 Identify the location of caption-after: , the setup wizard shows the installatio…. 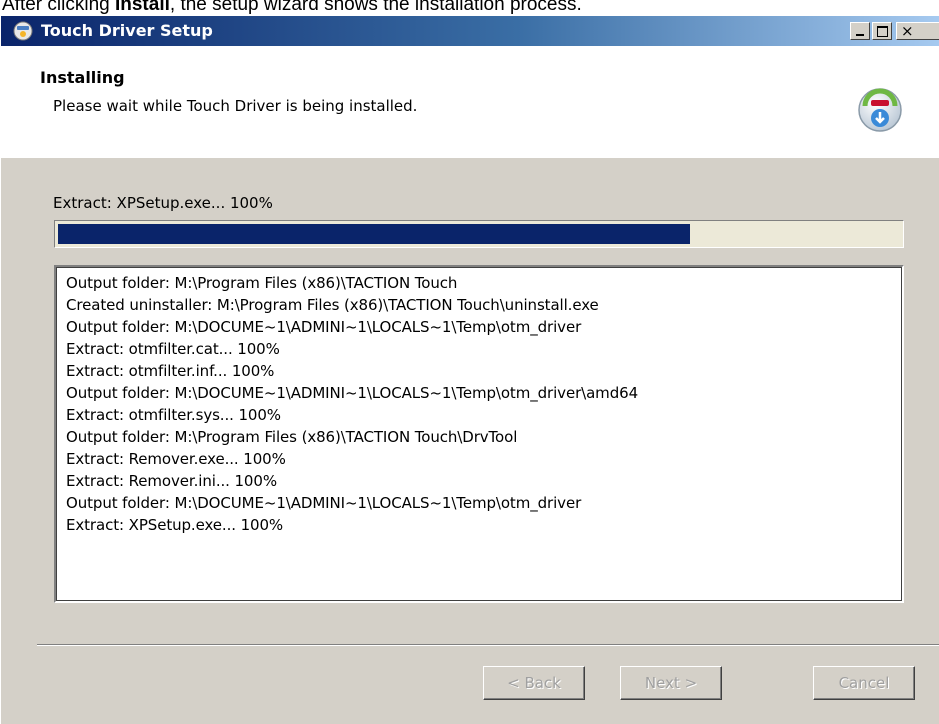
(375, 7).